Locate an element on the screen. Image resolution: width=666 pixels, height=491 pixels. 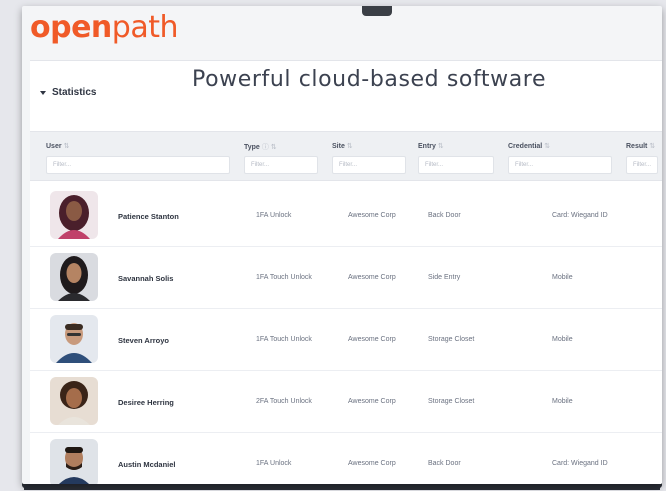
user-name: Patience Stanton is located at coordinates (148, 216).